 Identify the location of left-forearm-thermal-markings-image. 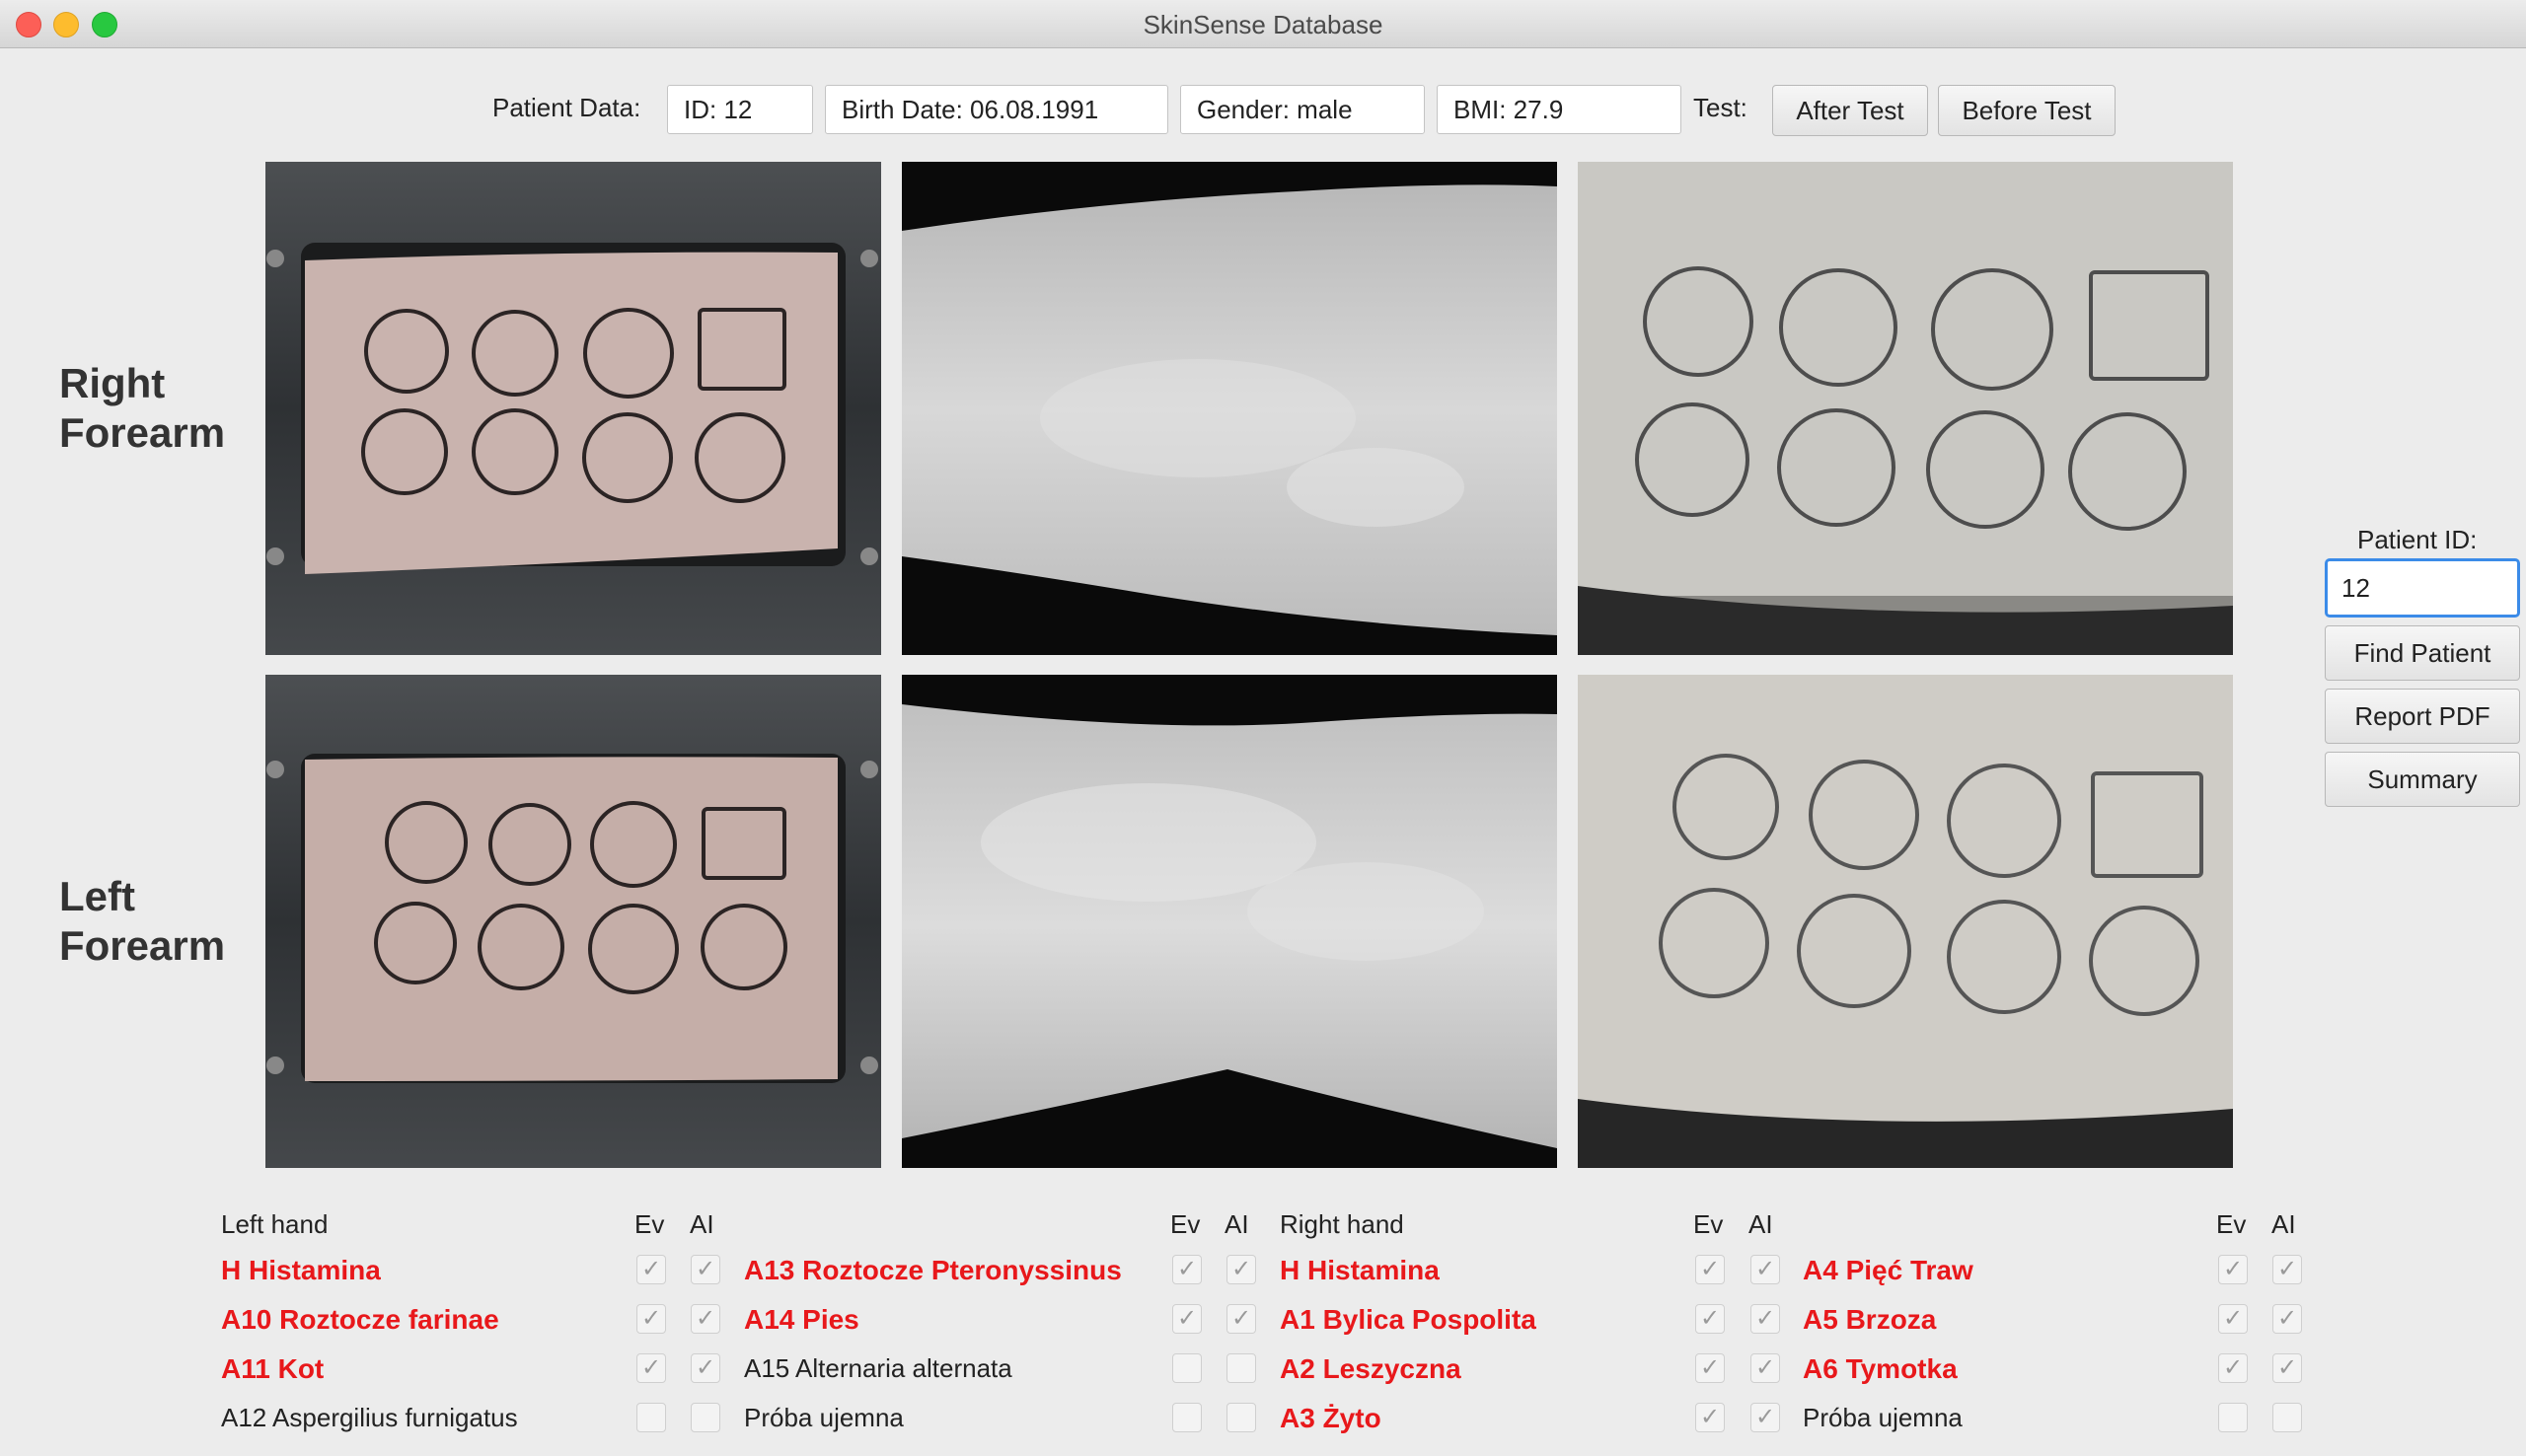
(1905, 921).